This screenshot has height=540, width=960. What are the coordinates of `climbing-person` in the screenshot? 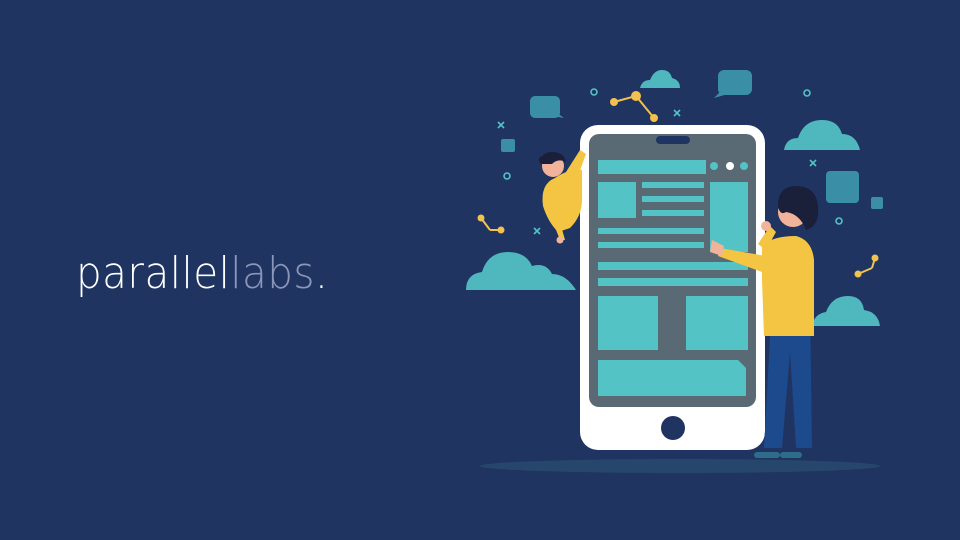 It's located at (562, 197).